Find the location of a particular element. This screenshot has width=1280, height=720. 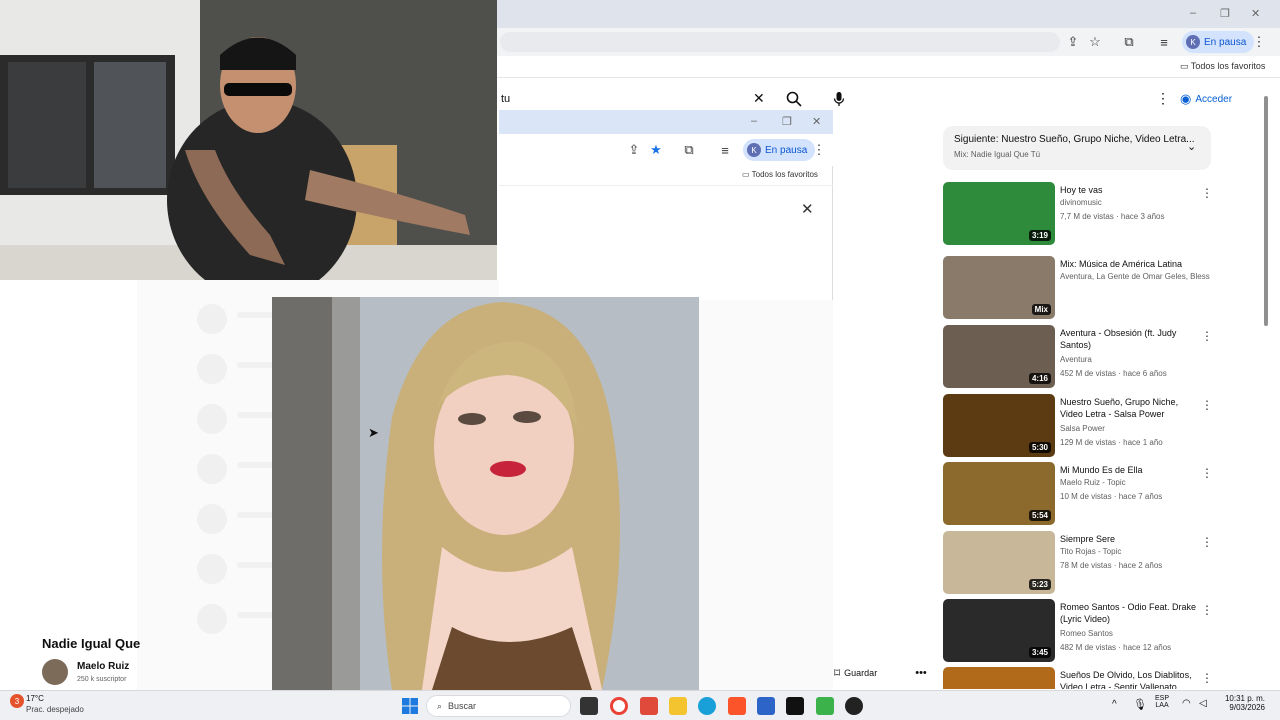

windows-start-icon is located at coordinates (410, 706).